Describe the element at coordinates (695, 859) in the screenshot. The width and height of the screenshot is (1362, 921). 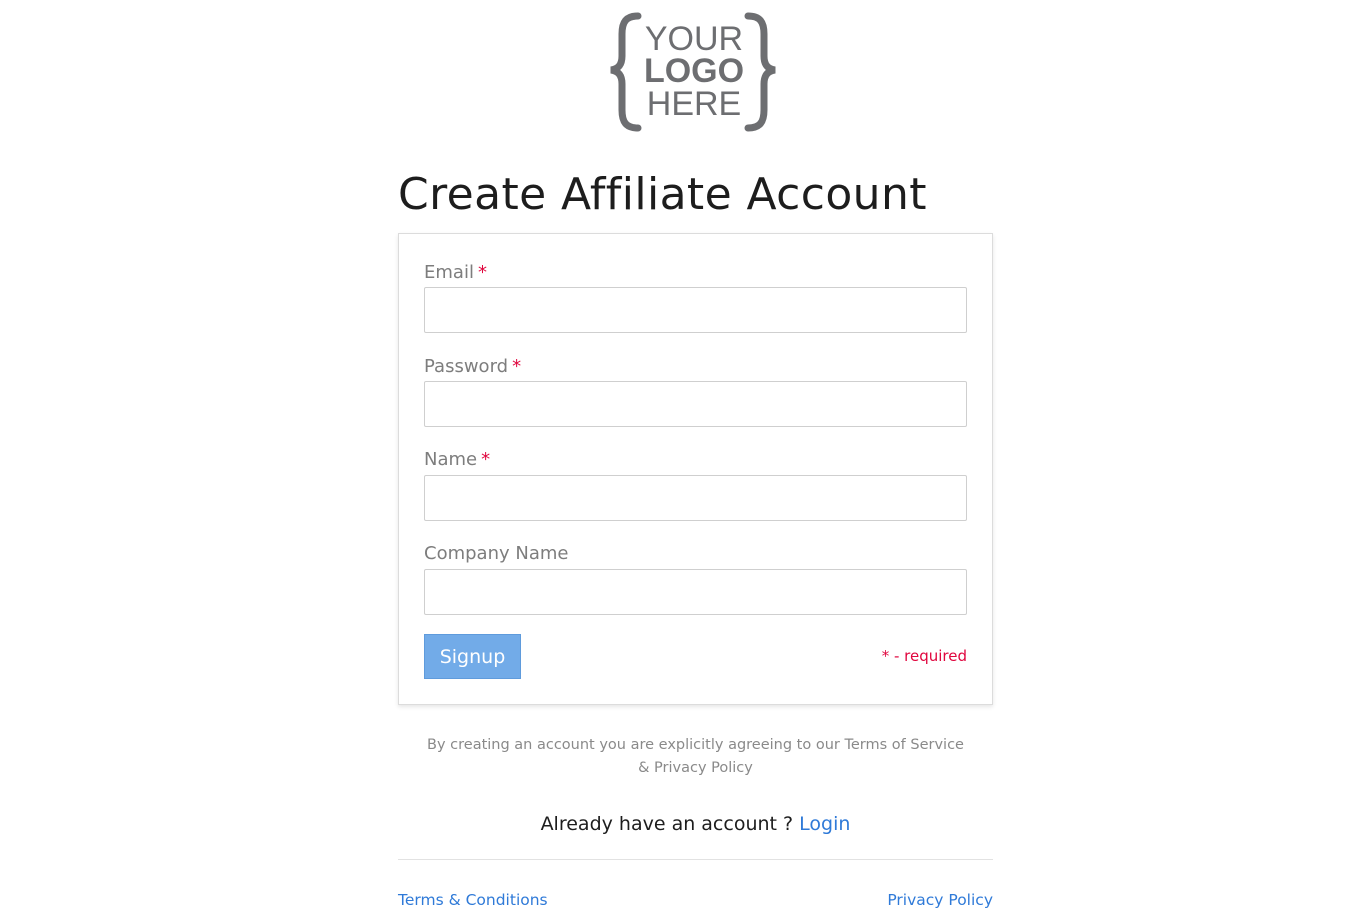
I see `footer-divider` at that location.